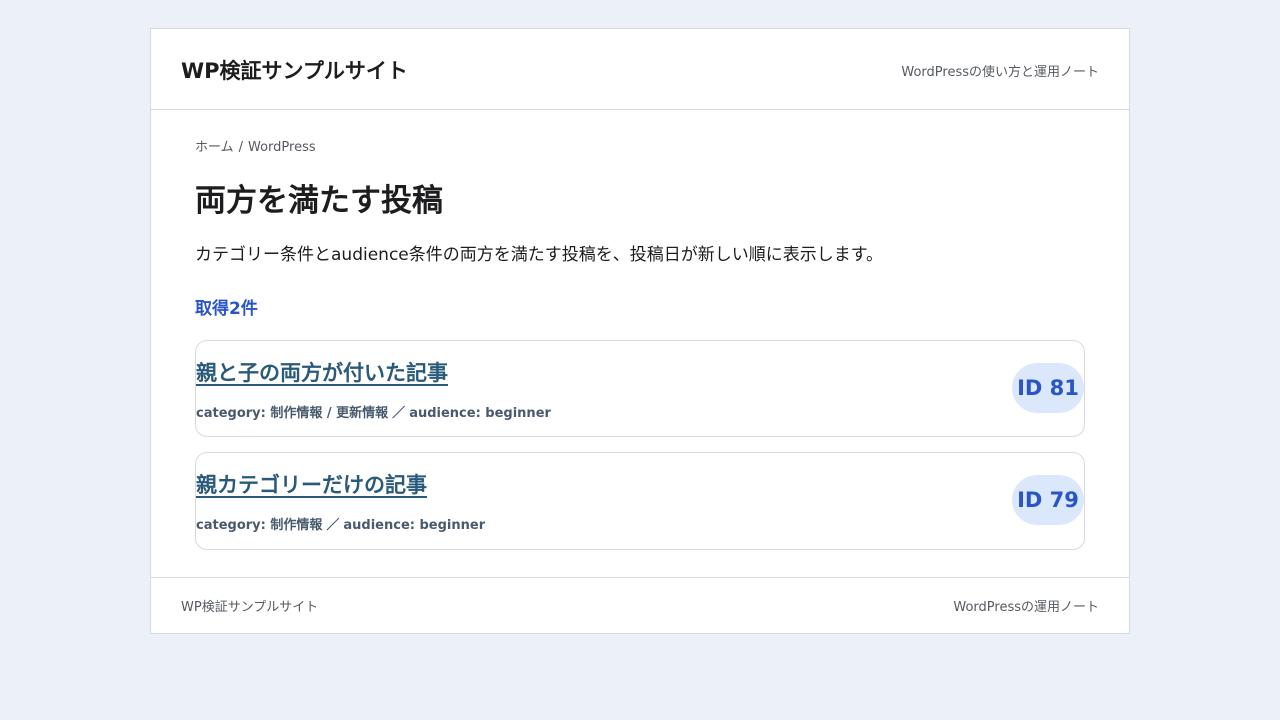 The image size is (1280, 720). Describe the element at coordinates (1048, 388) in the screenshot. I see `post-id-badge: ID 81` at that location.